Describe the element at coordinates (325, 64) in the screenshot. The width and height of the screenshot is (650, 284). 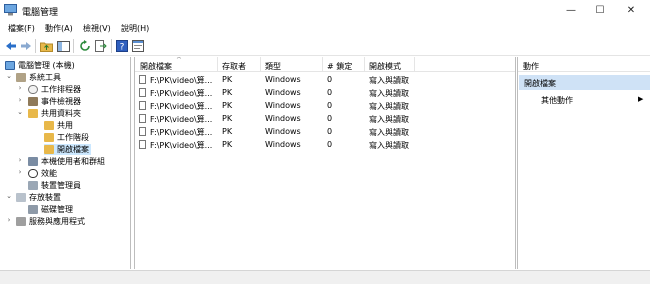
I see `list-header: ^ 開啟檔案 存取者 類型 # 鎖定 開啟模式` at that location.